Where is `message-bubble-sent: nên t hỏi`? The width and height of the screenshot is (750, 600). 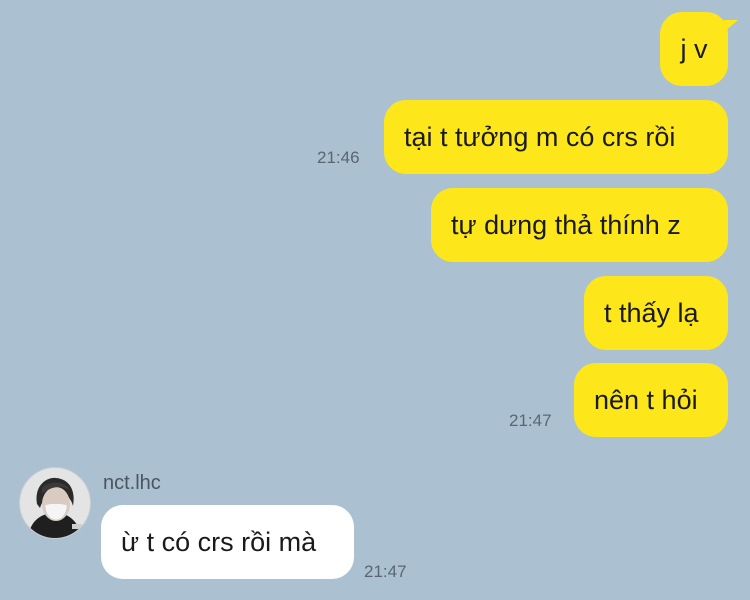
message-bubble-sent: nên t hỏi is located at coordinates (651, 400).